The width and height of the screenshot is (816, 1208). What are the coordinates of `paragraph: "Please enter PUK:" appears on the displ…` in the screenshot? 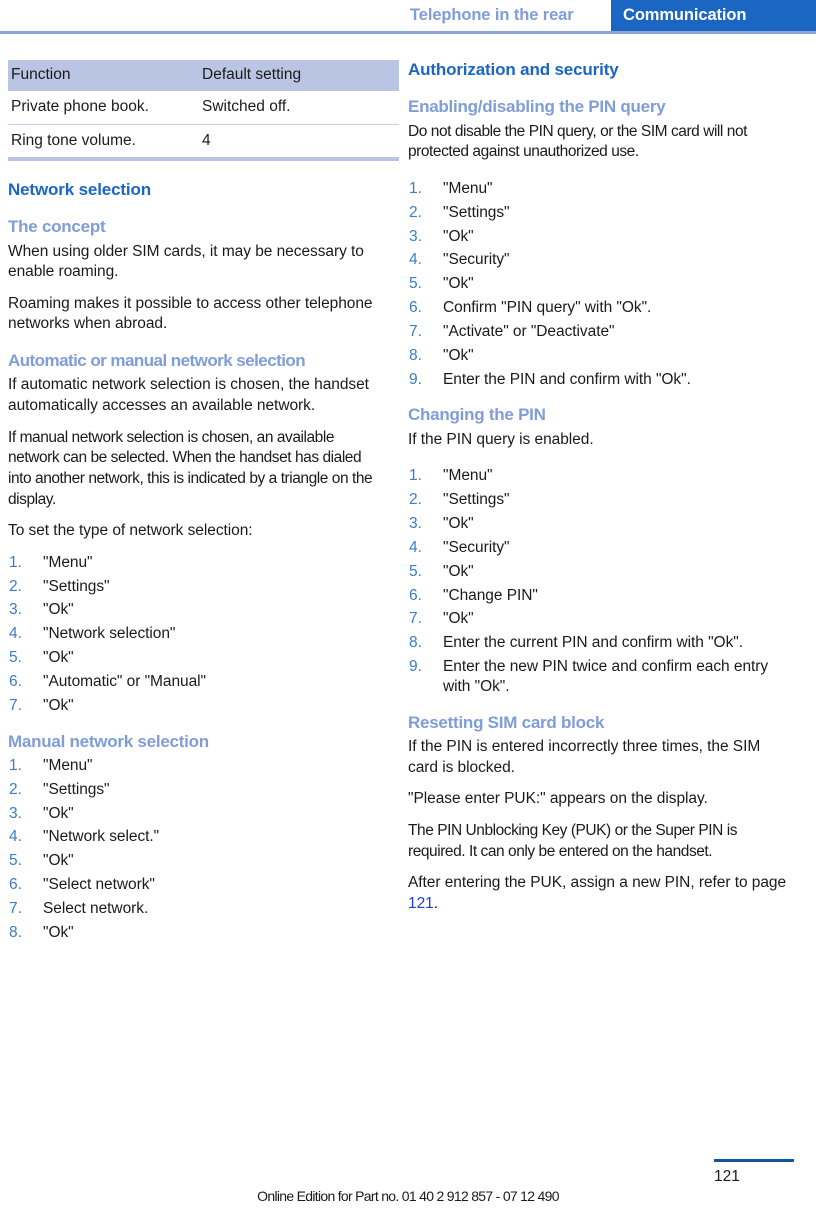 It's located at (558, 799).